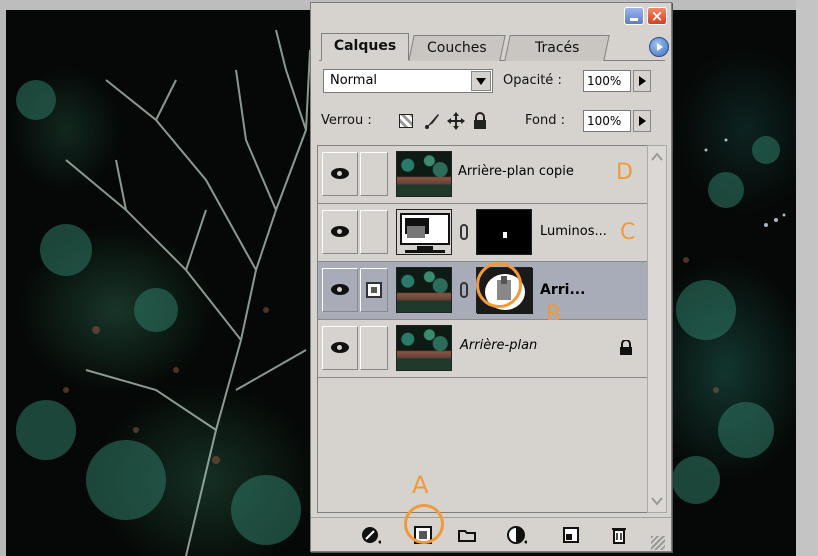 Image resolution: width=818 pixels, height=556 pixels. I want to click on tab-couches-label: Couches, so click(457, 48).